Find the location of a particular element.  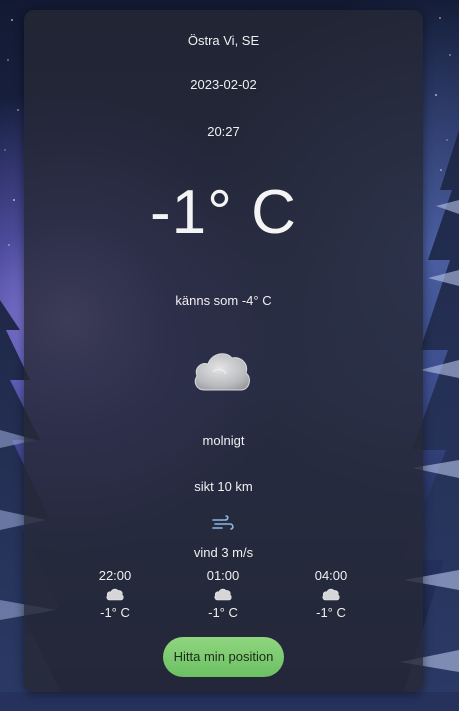

forecast-time: 22:00 is located at coordinates (115, 575).